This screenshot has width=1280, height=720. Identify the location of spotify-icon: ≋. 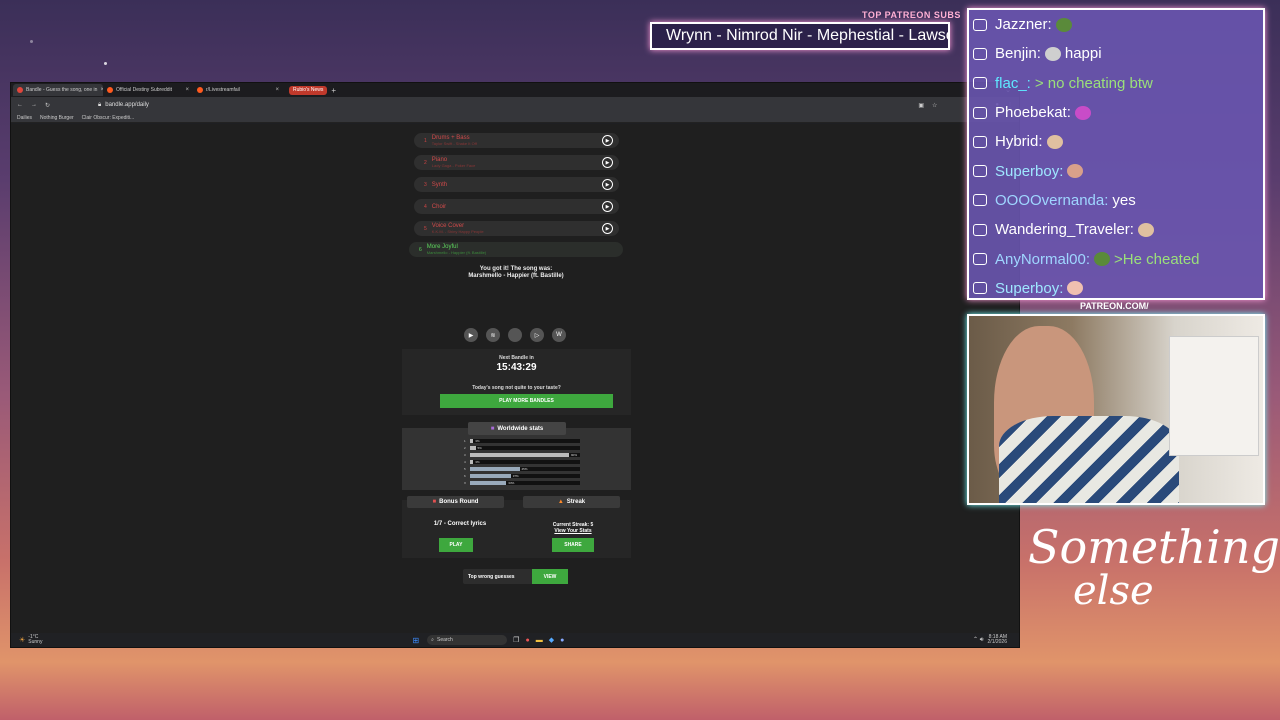
(493, 335).